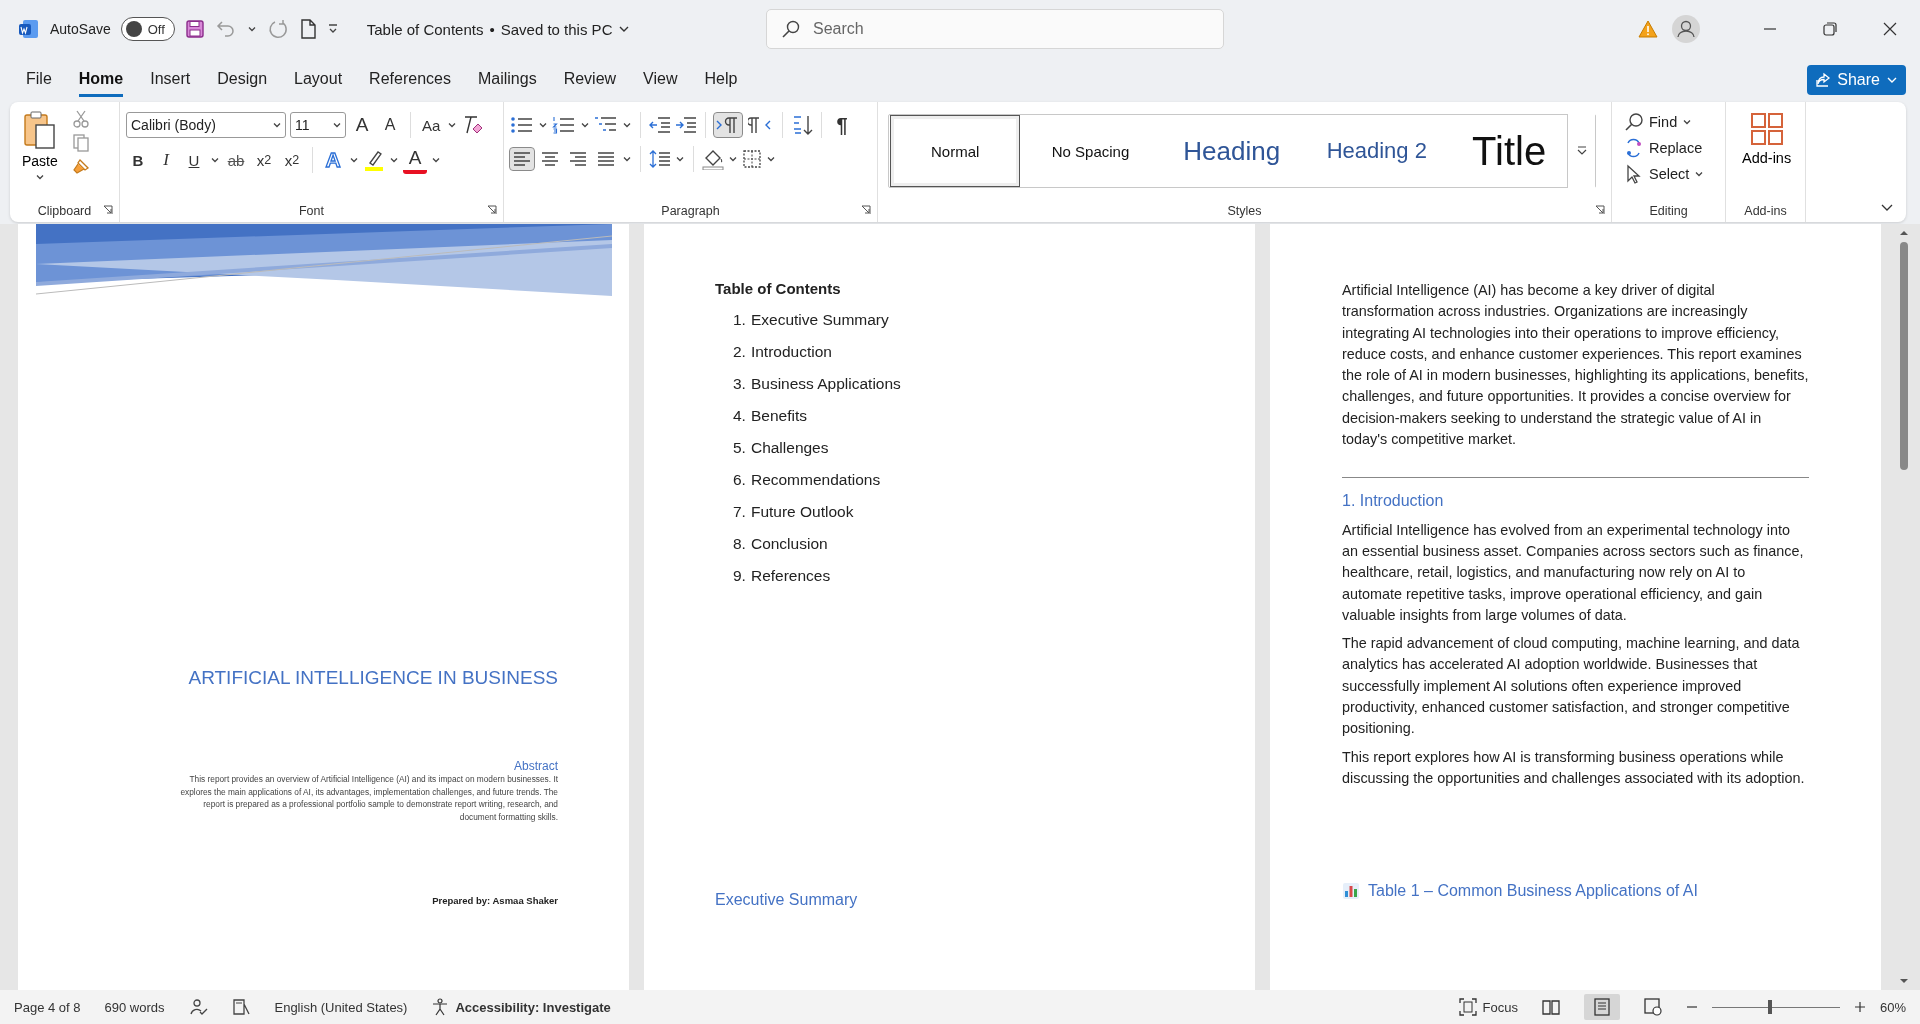  Describe the element at coordinates (1509, 151) in the screenshot. I see `style-option: Title` at that location.